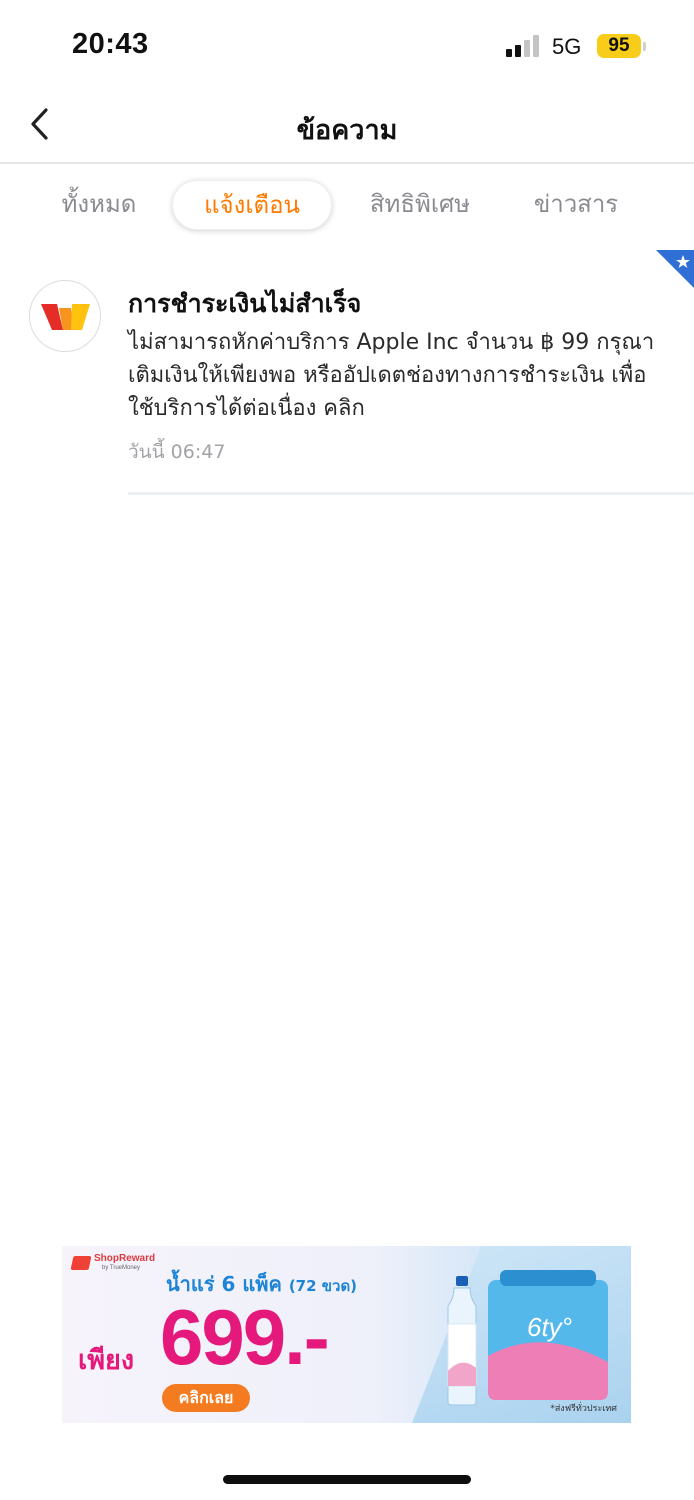  I want to click on shopreward-logo-icon, so click(81, 1263).